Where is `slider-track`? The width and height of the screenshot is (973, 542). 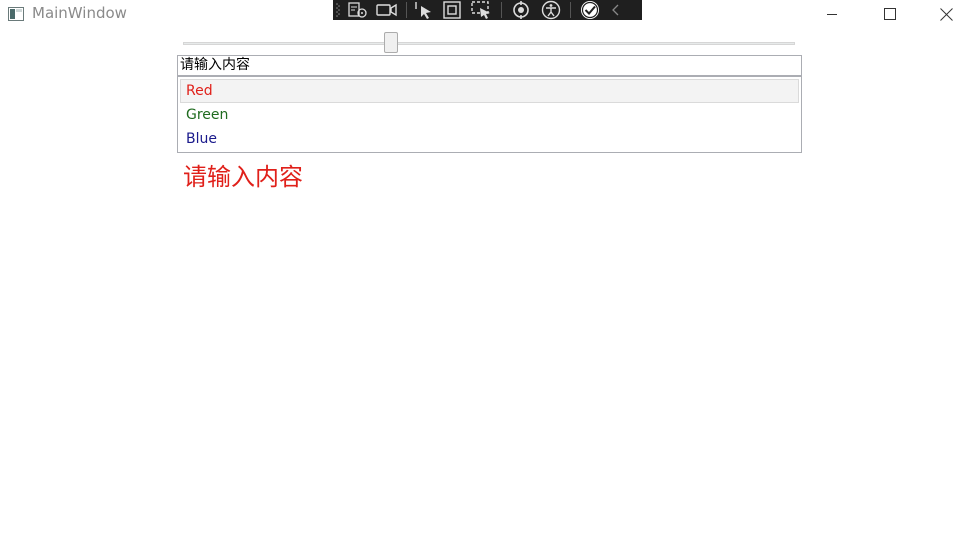 slider-track is located at coordinates (489, 43).